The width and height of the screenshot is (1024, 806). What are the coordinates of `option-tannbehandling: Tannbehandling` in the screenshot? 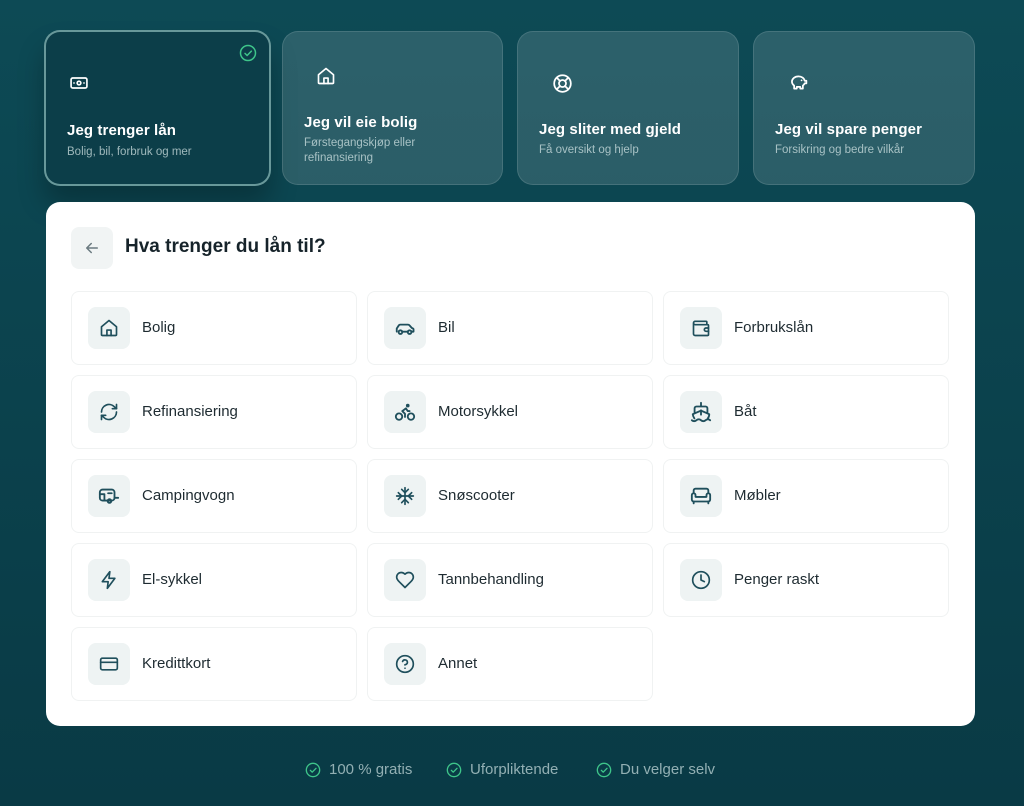 It's located at (510, 580).